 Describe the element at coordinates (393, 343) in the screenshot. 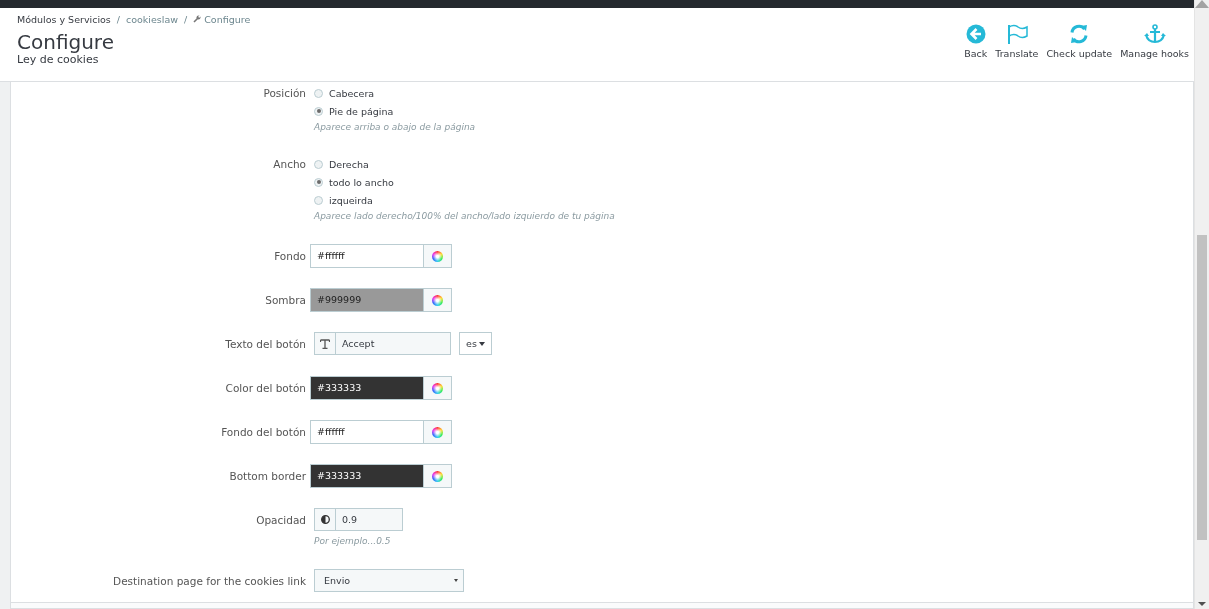

I see `text-input-field: Accept` at that location.